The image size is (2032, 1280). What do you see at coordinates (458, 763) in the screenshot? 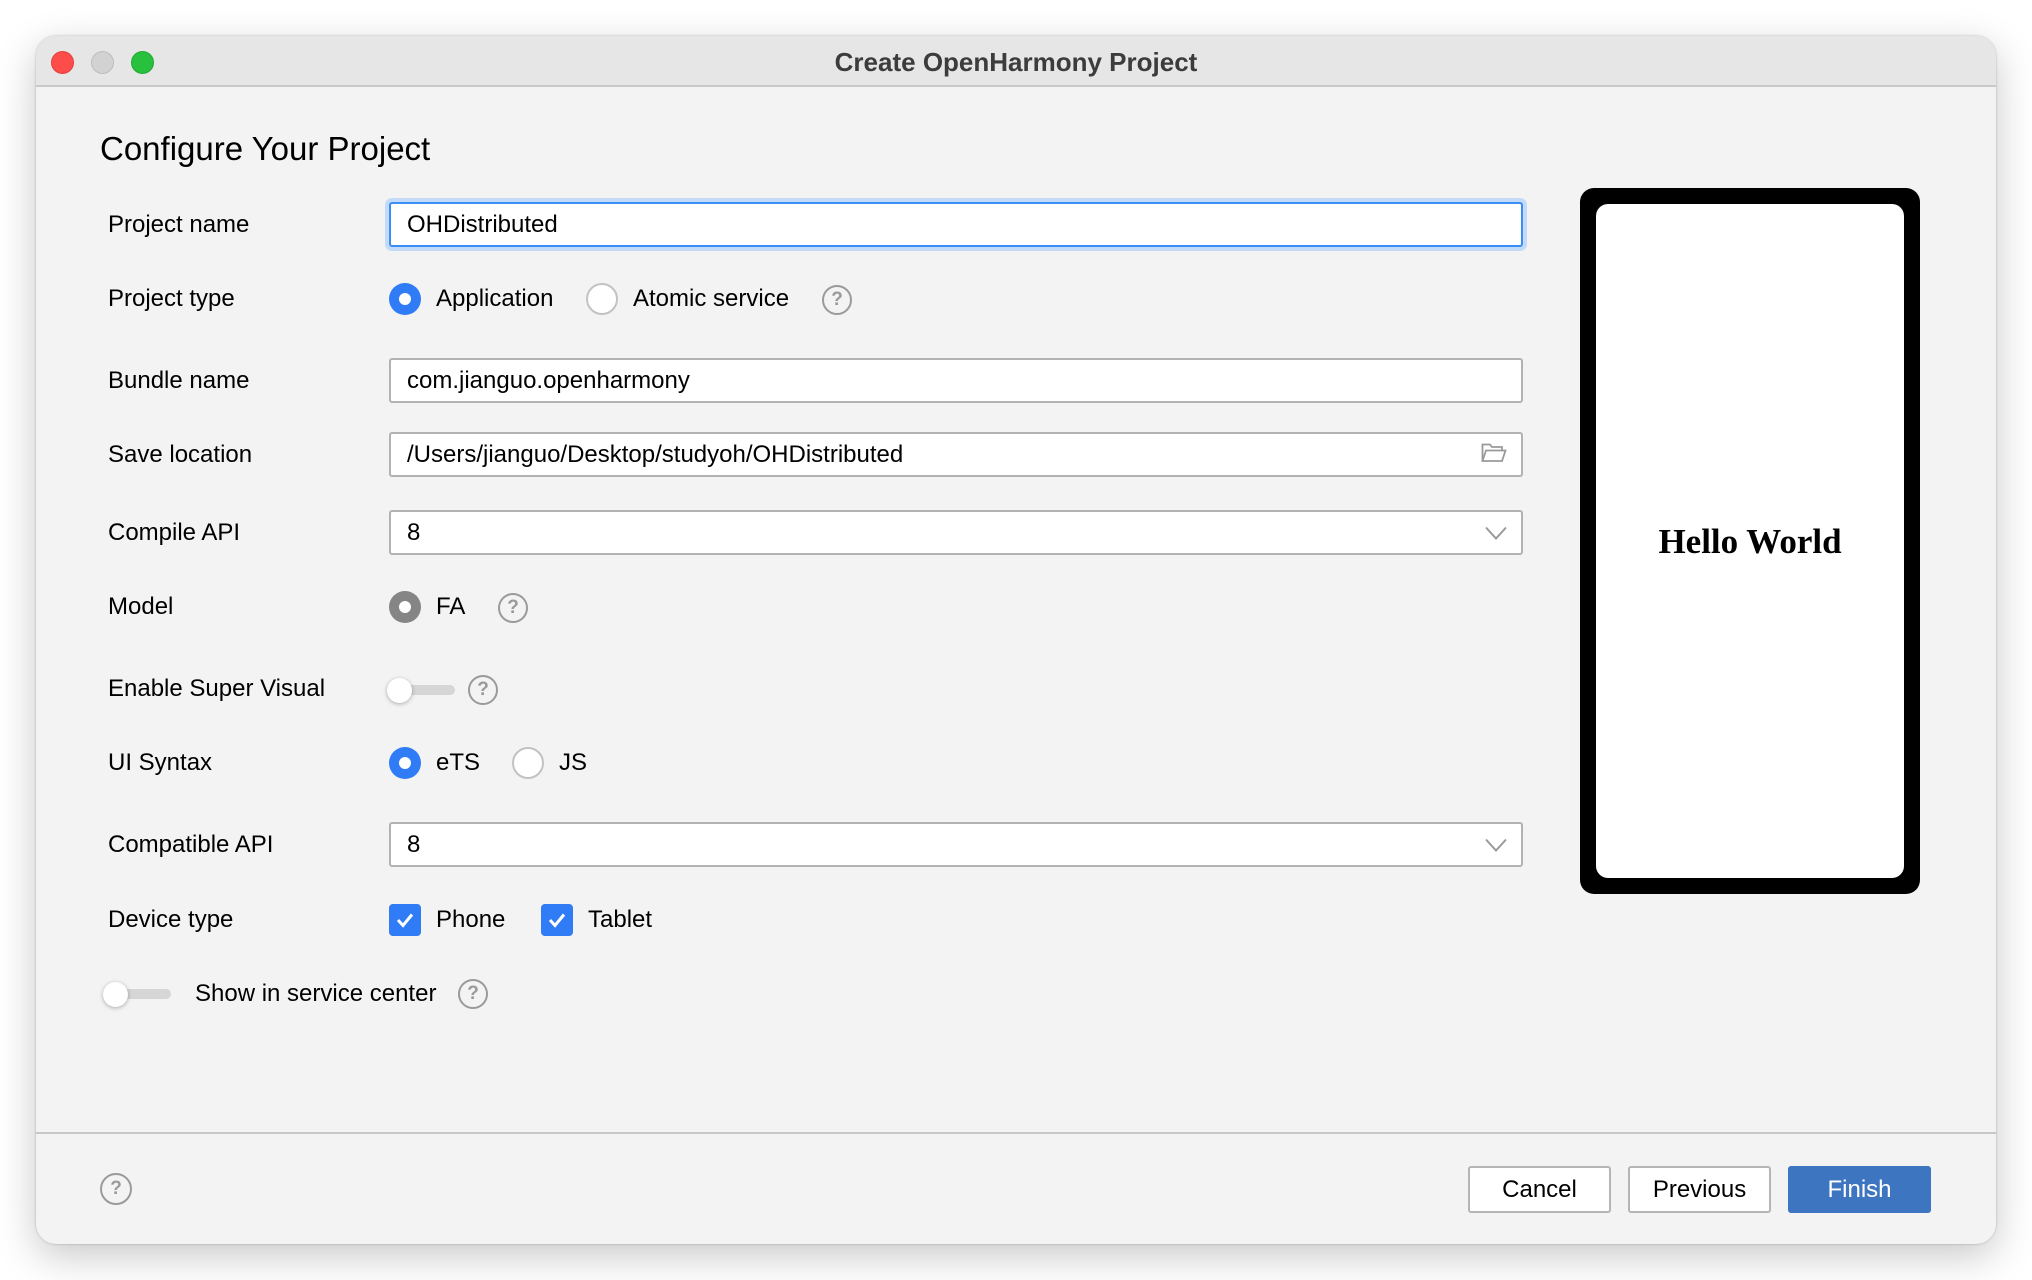
I see `ui-syntax-ets-label: eTS` at bounding box center [458, 763].